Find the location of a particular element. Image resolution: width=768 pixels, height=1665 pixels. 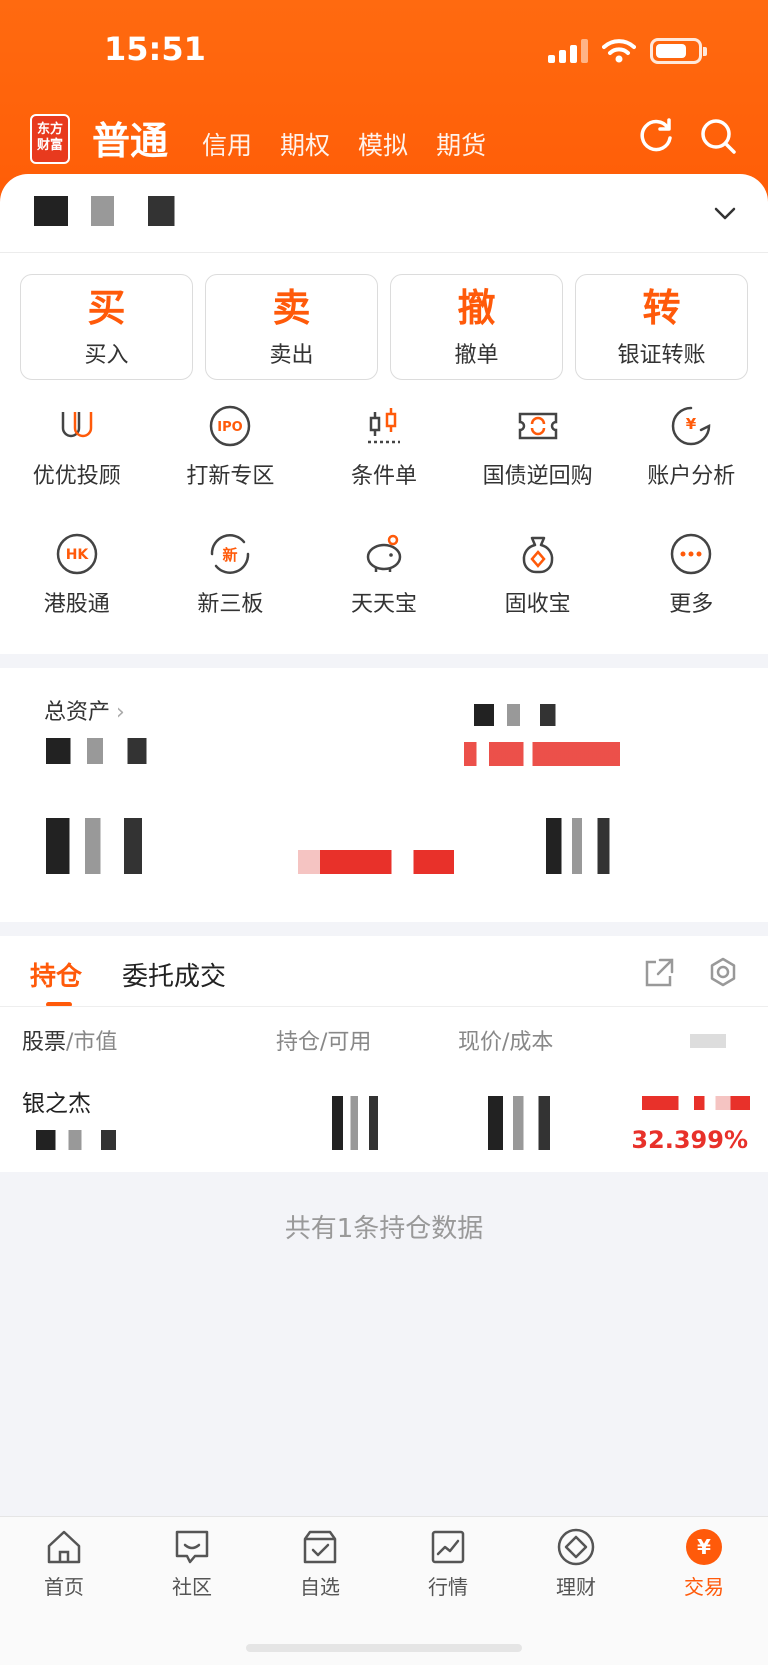

uu-icon is located at coordinates (77, 425).